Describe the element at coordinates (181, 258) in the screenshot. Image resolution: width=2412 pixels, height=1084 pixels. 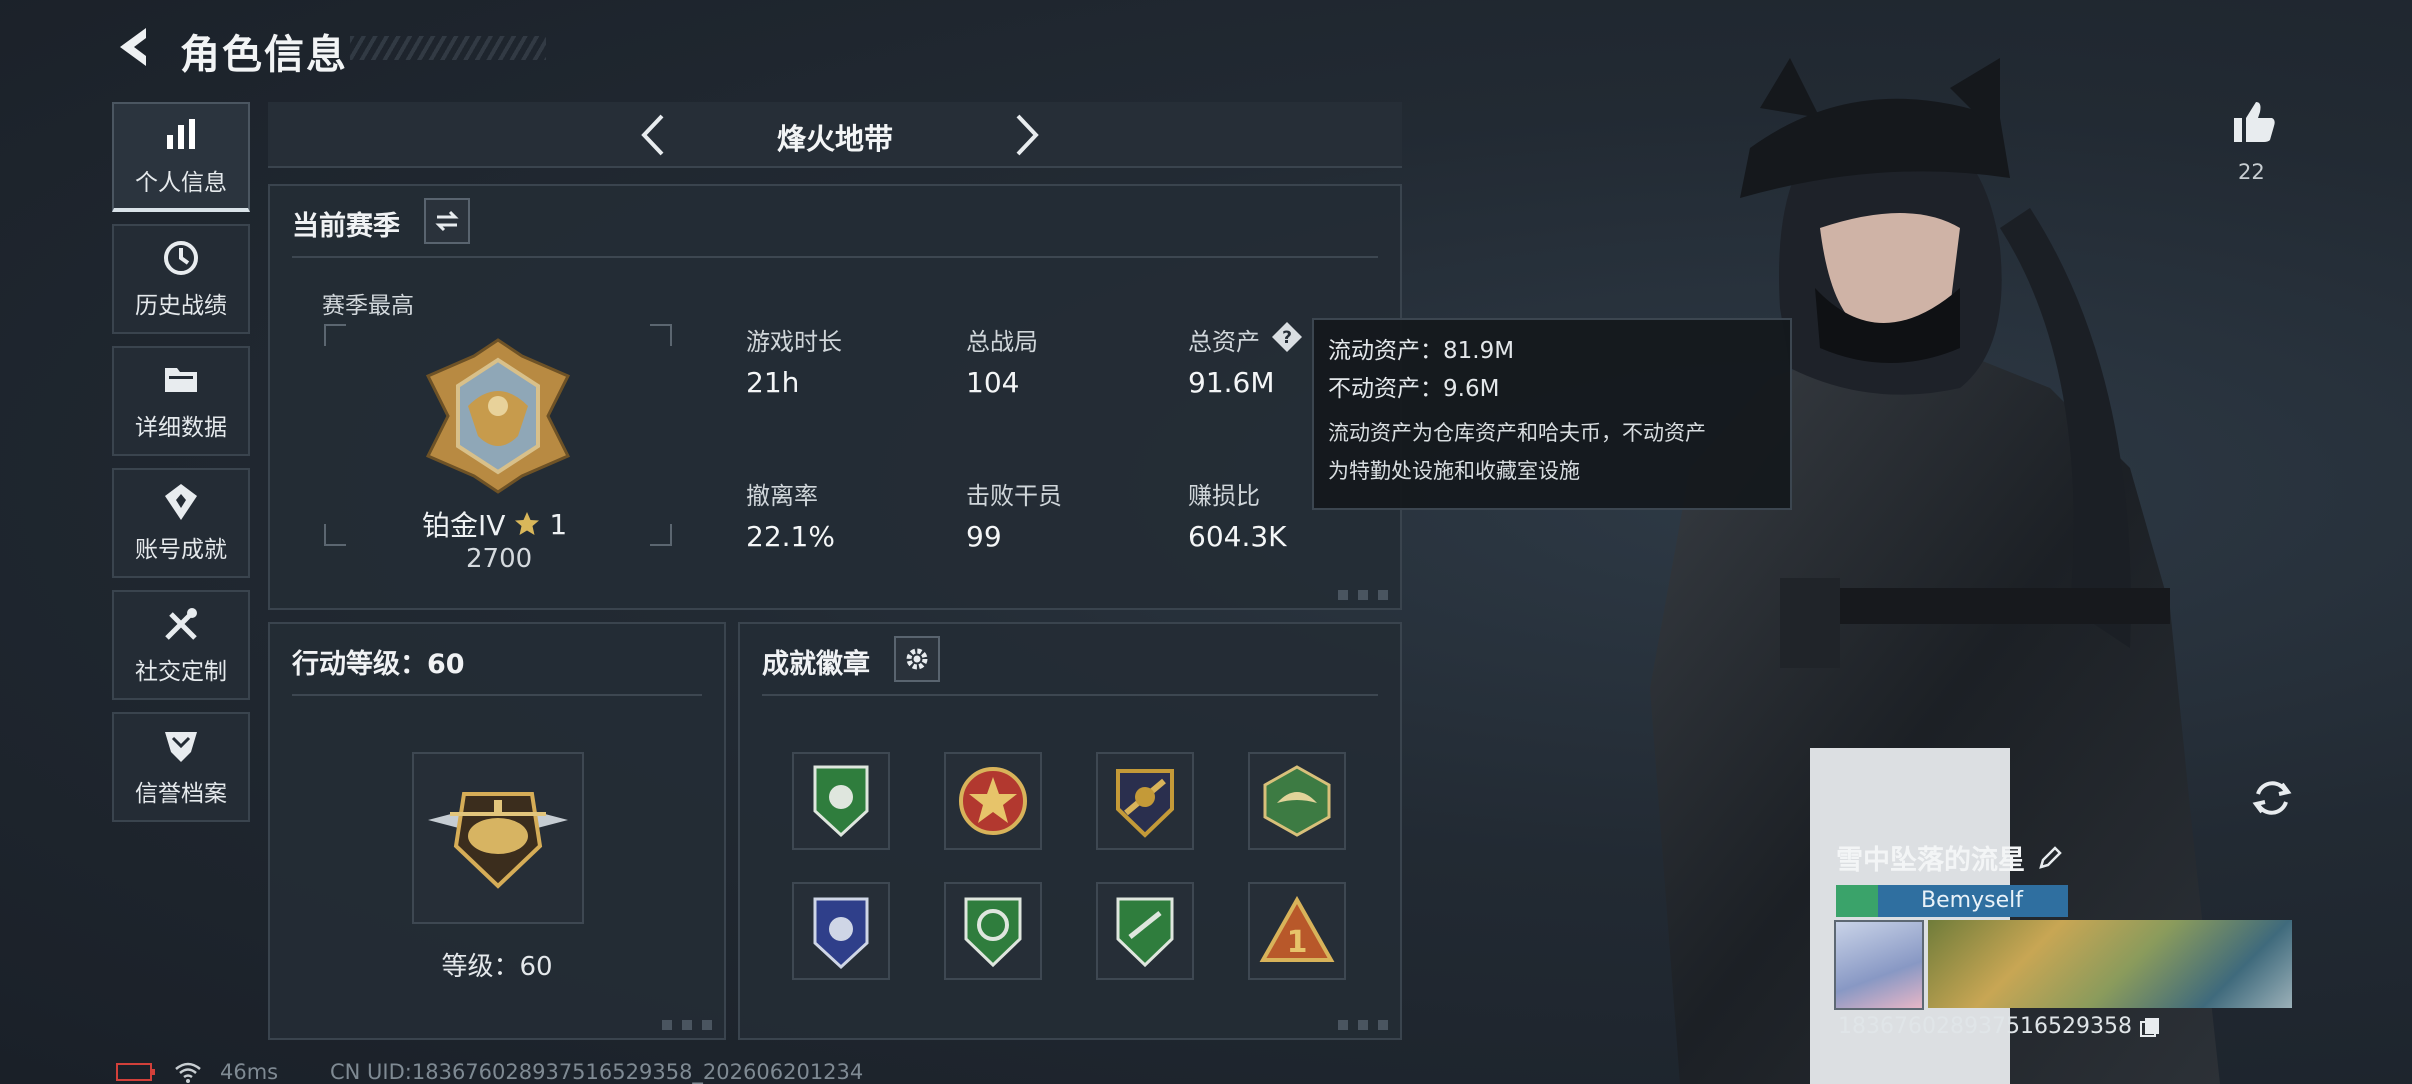
I see `clock-history-icon` at that location.